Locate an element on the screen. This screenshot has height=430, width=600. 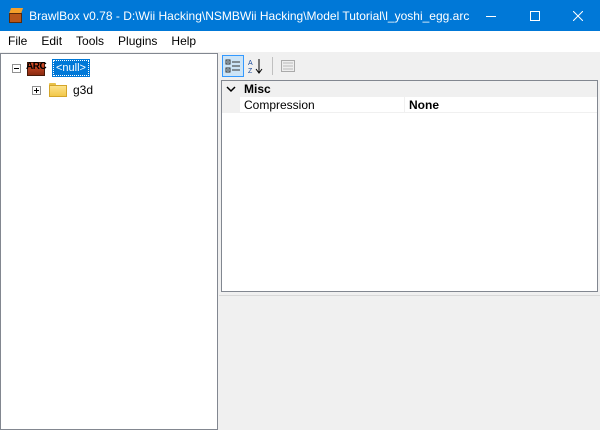
app-icon is located at coordinates (16, 15).